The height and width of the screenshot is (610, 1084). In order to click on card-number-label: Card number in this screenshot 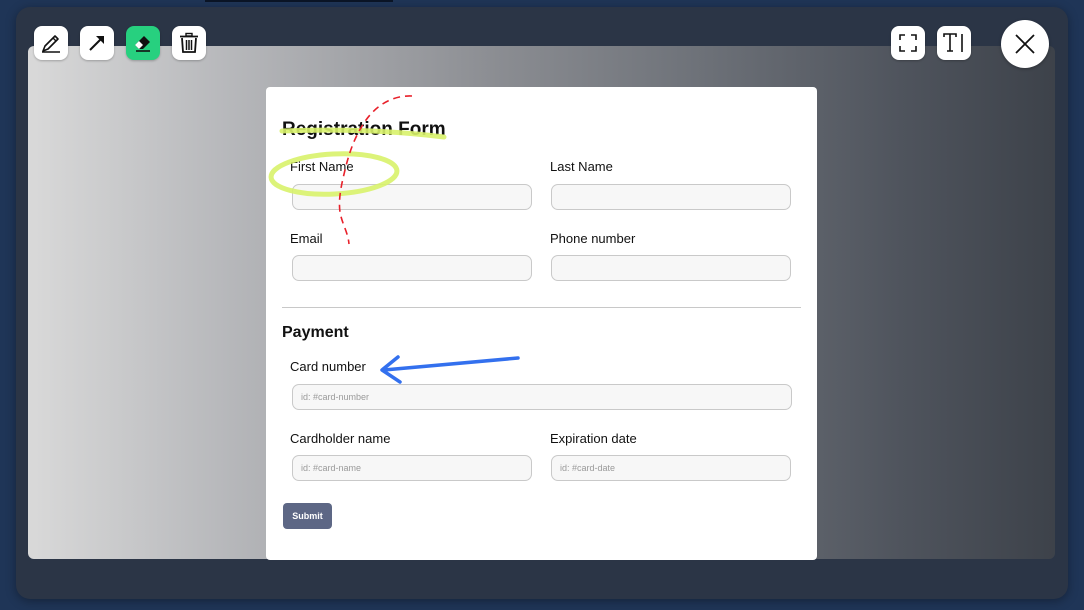, I will do `click(328, 366)`.